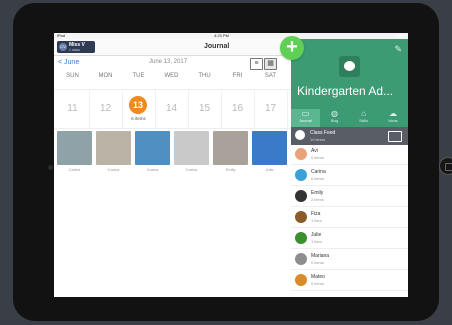  I want to click on list-view-icon: ≡, so click(256, 64).